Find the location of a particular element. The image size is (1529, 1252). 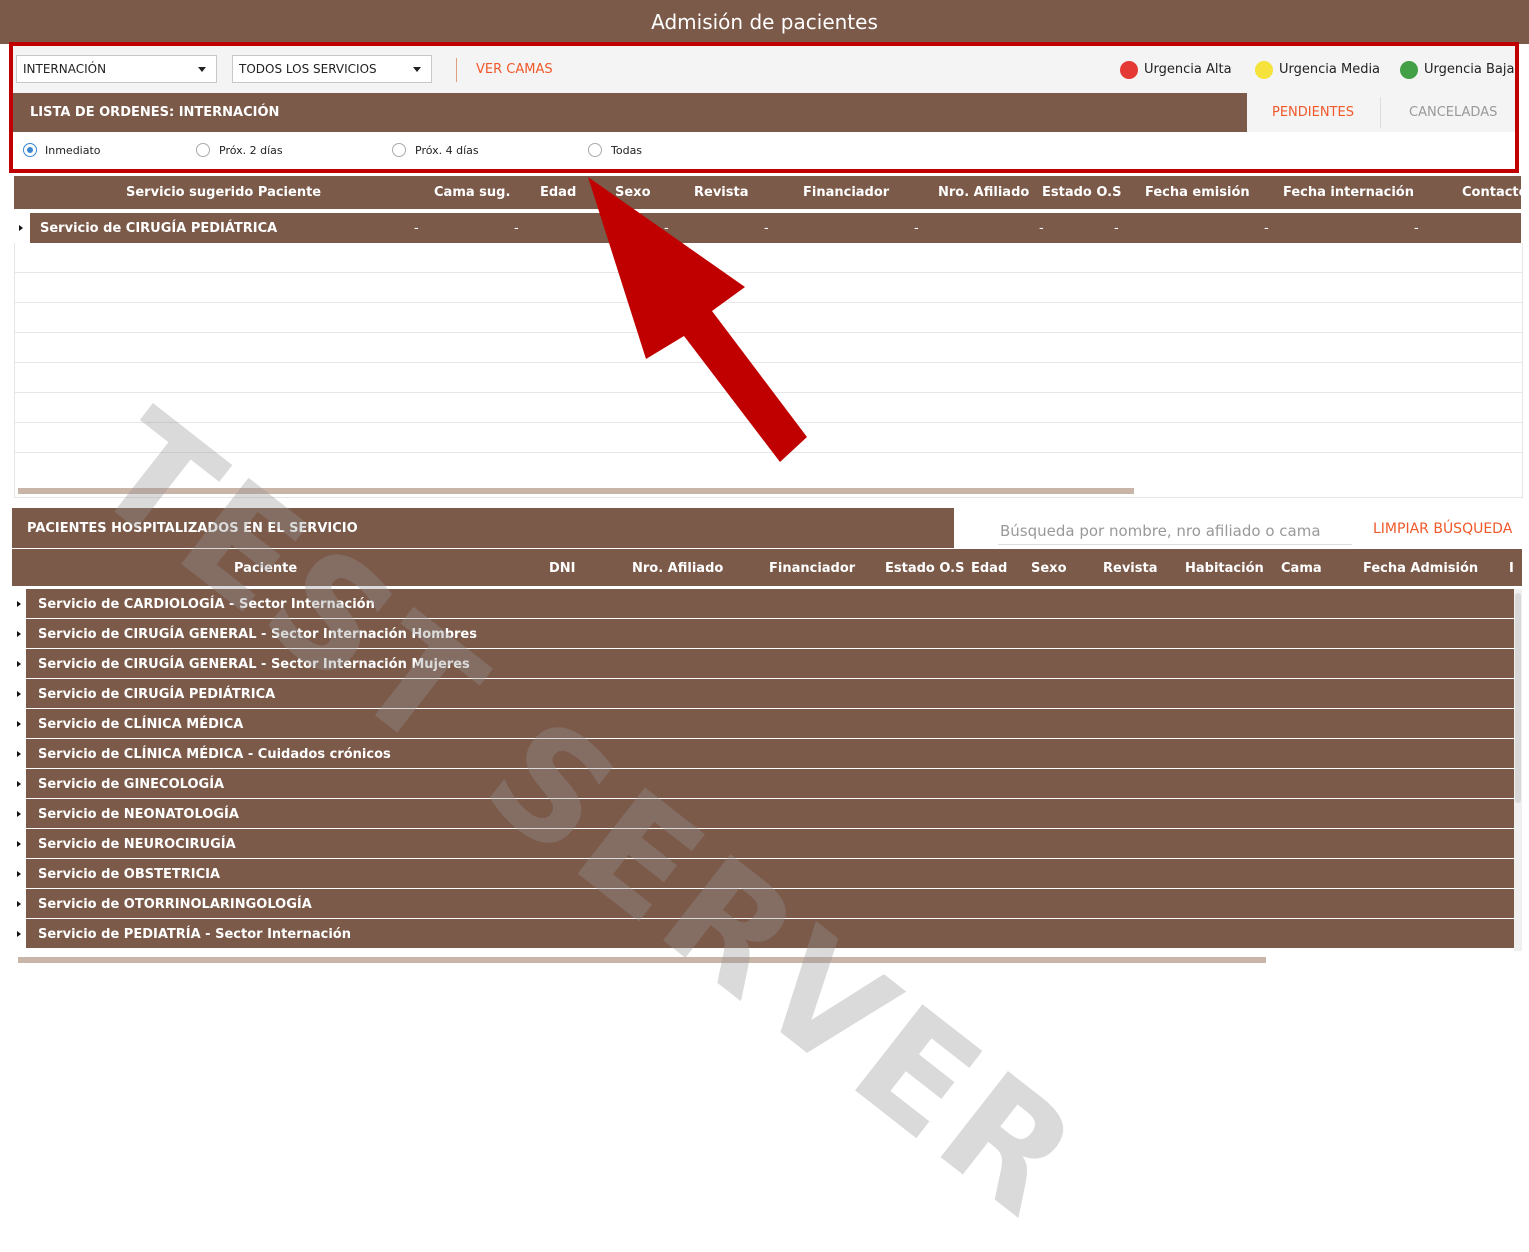

col-habitacion: Habitación is located at coordinates (1224, 568).